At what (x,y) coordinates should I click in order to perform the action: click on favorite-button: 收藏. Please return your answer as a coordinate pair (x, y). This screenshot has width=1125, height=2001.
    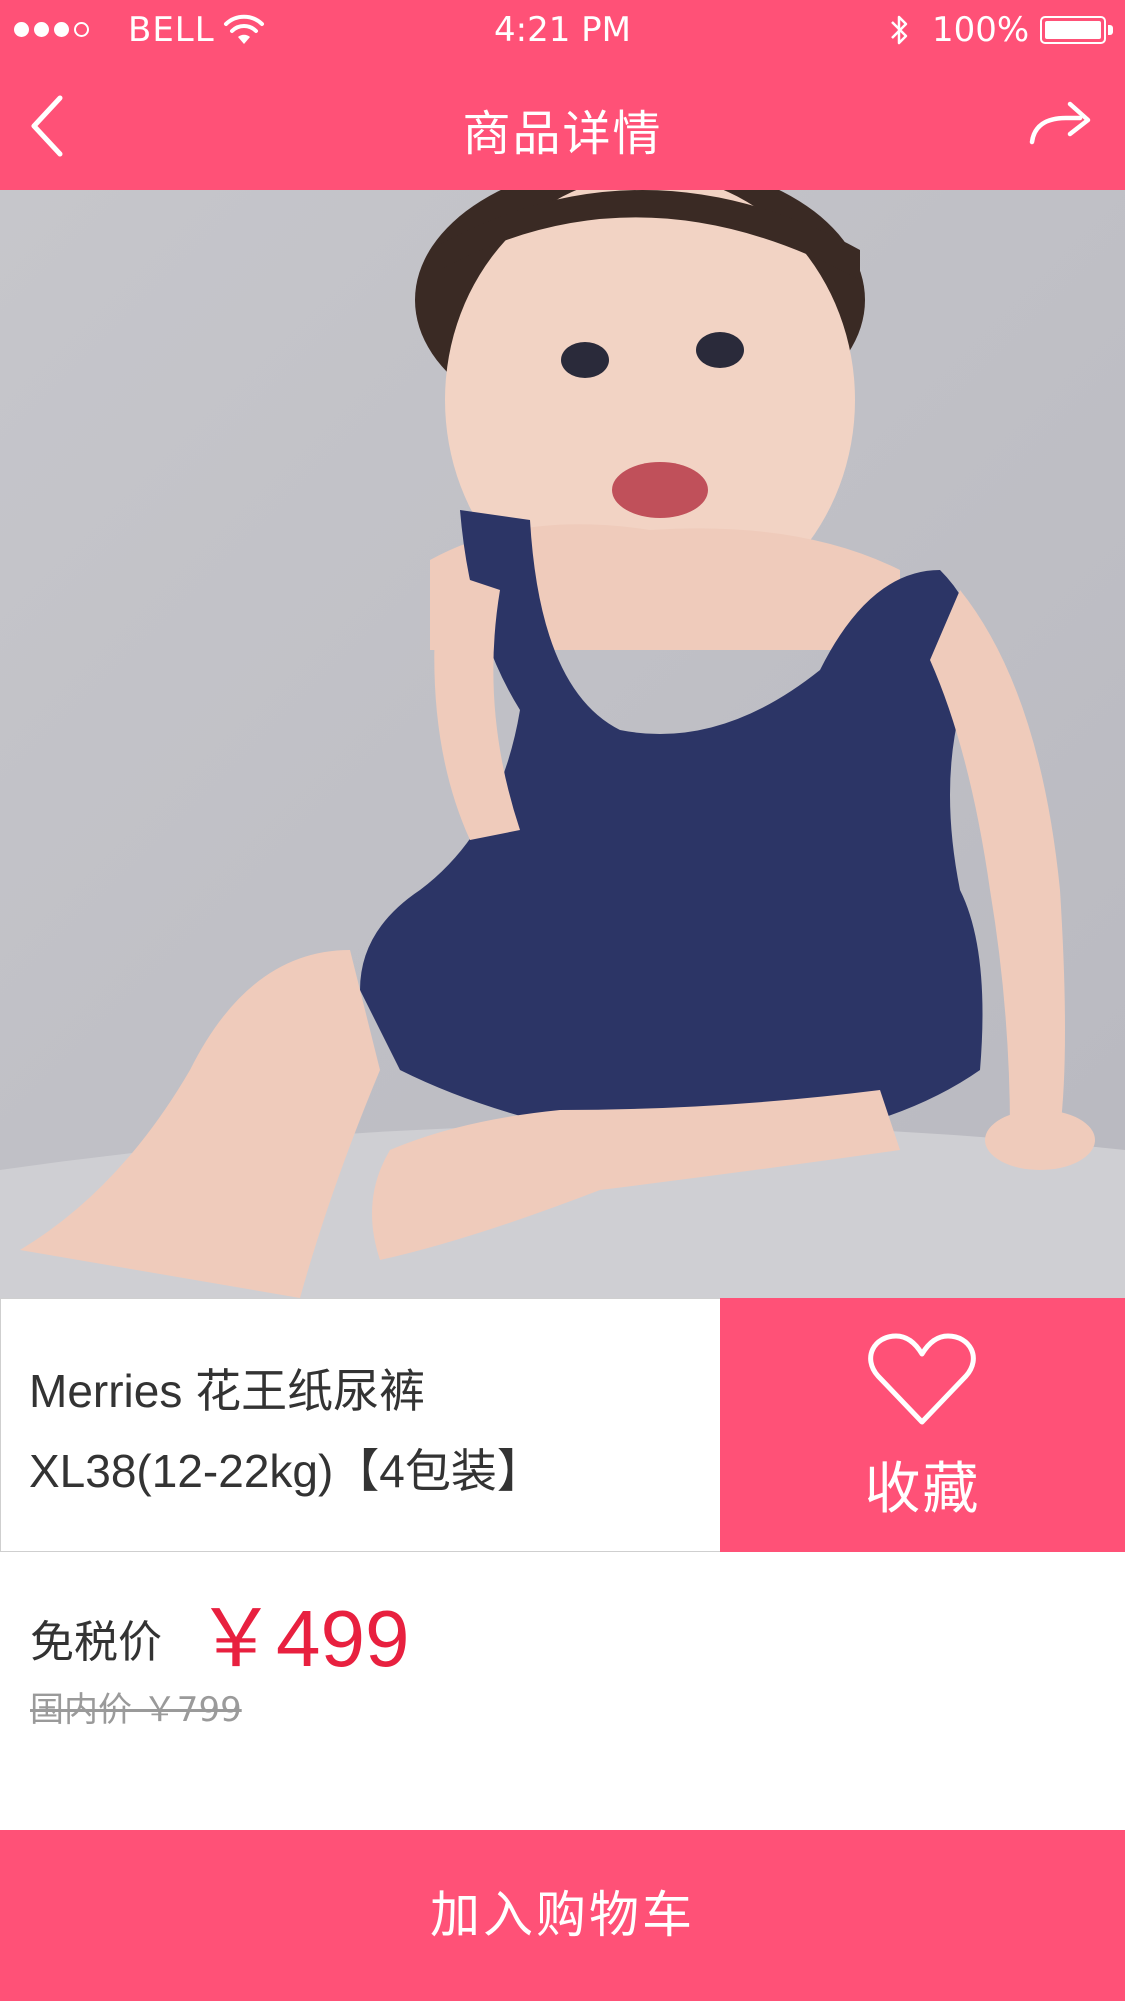
    Looking at the image, I should click on (922, 1425).